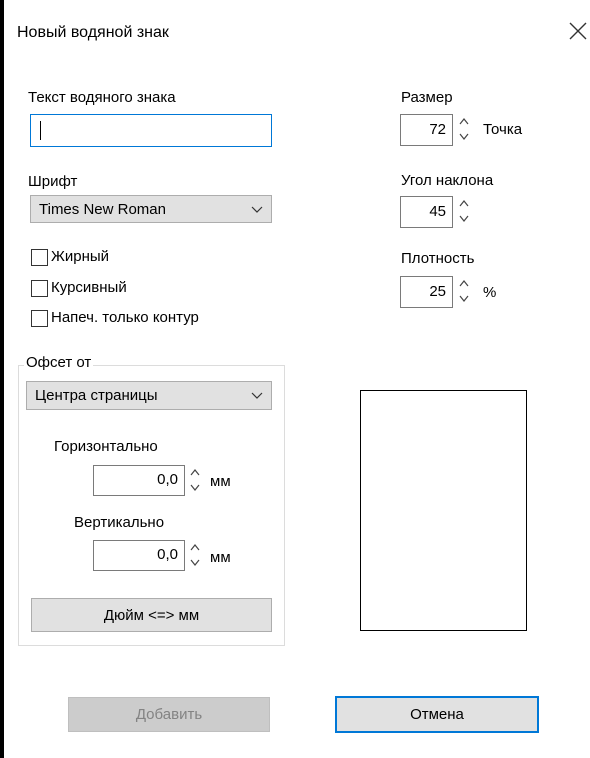  Describe the element at coordinates (125, 317) in the screenshot. I see `outline-label: Напеч. только контур` at that location.